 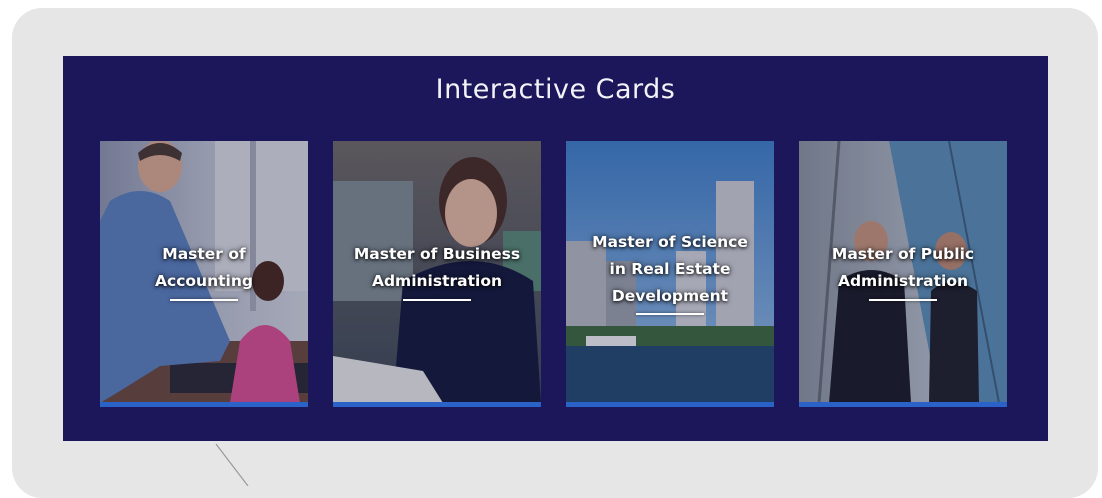 I want to click on card-title: Master of Public Administration, so click(x=903, y=268).